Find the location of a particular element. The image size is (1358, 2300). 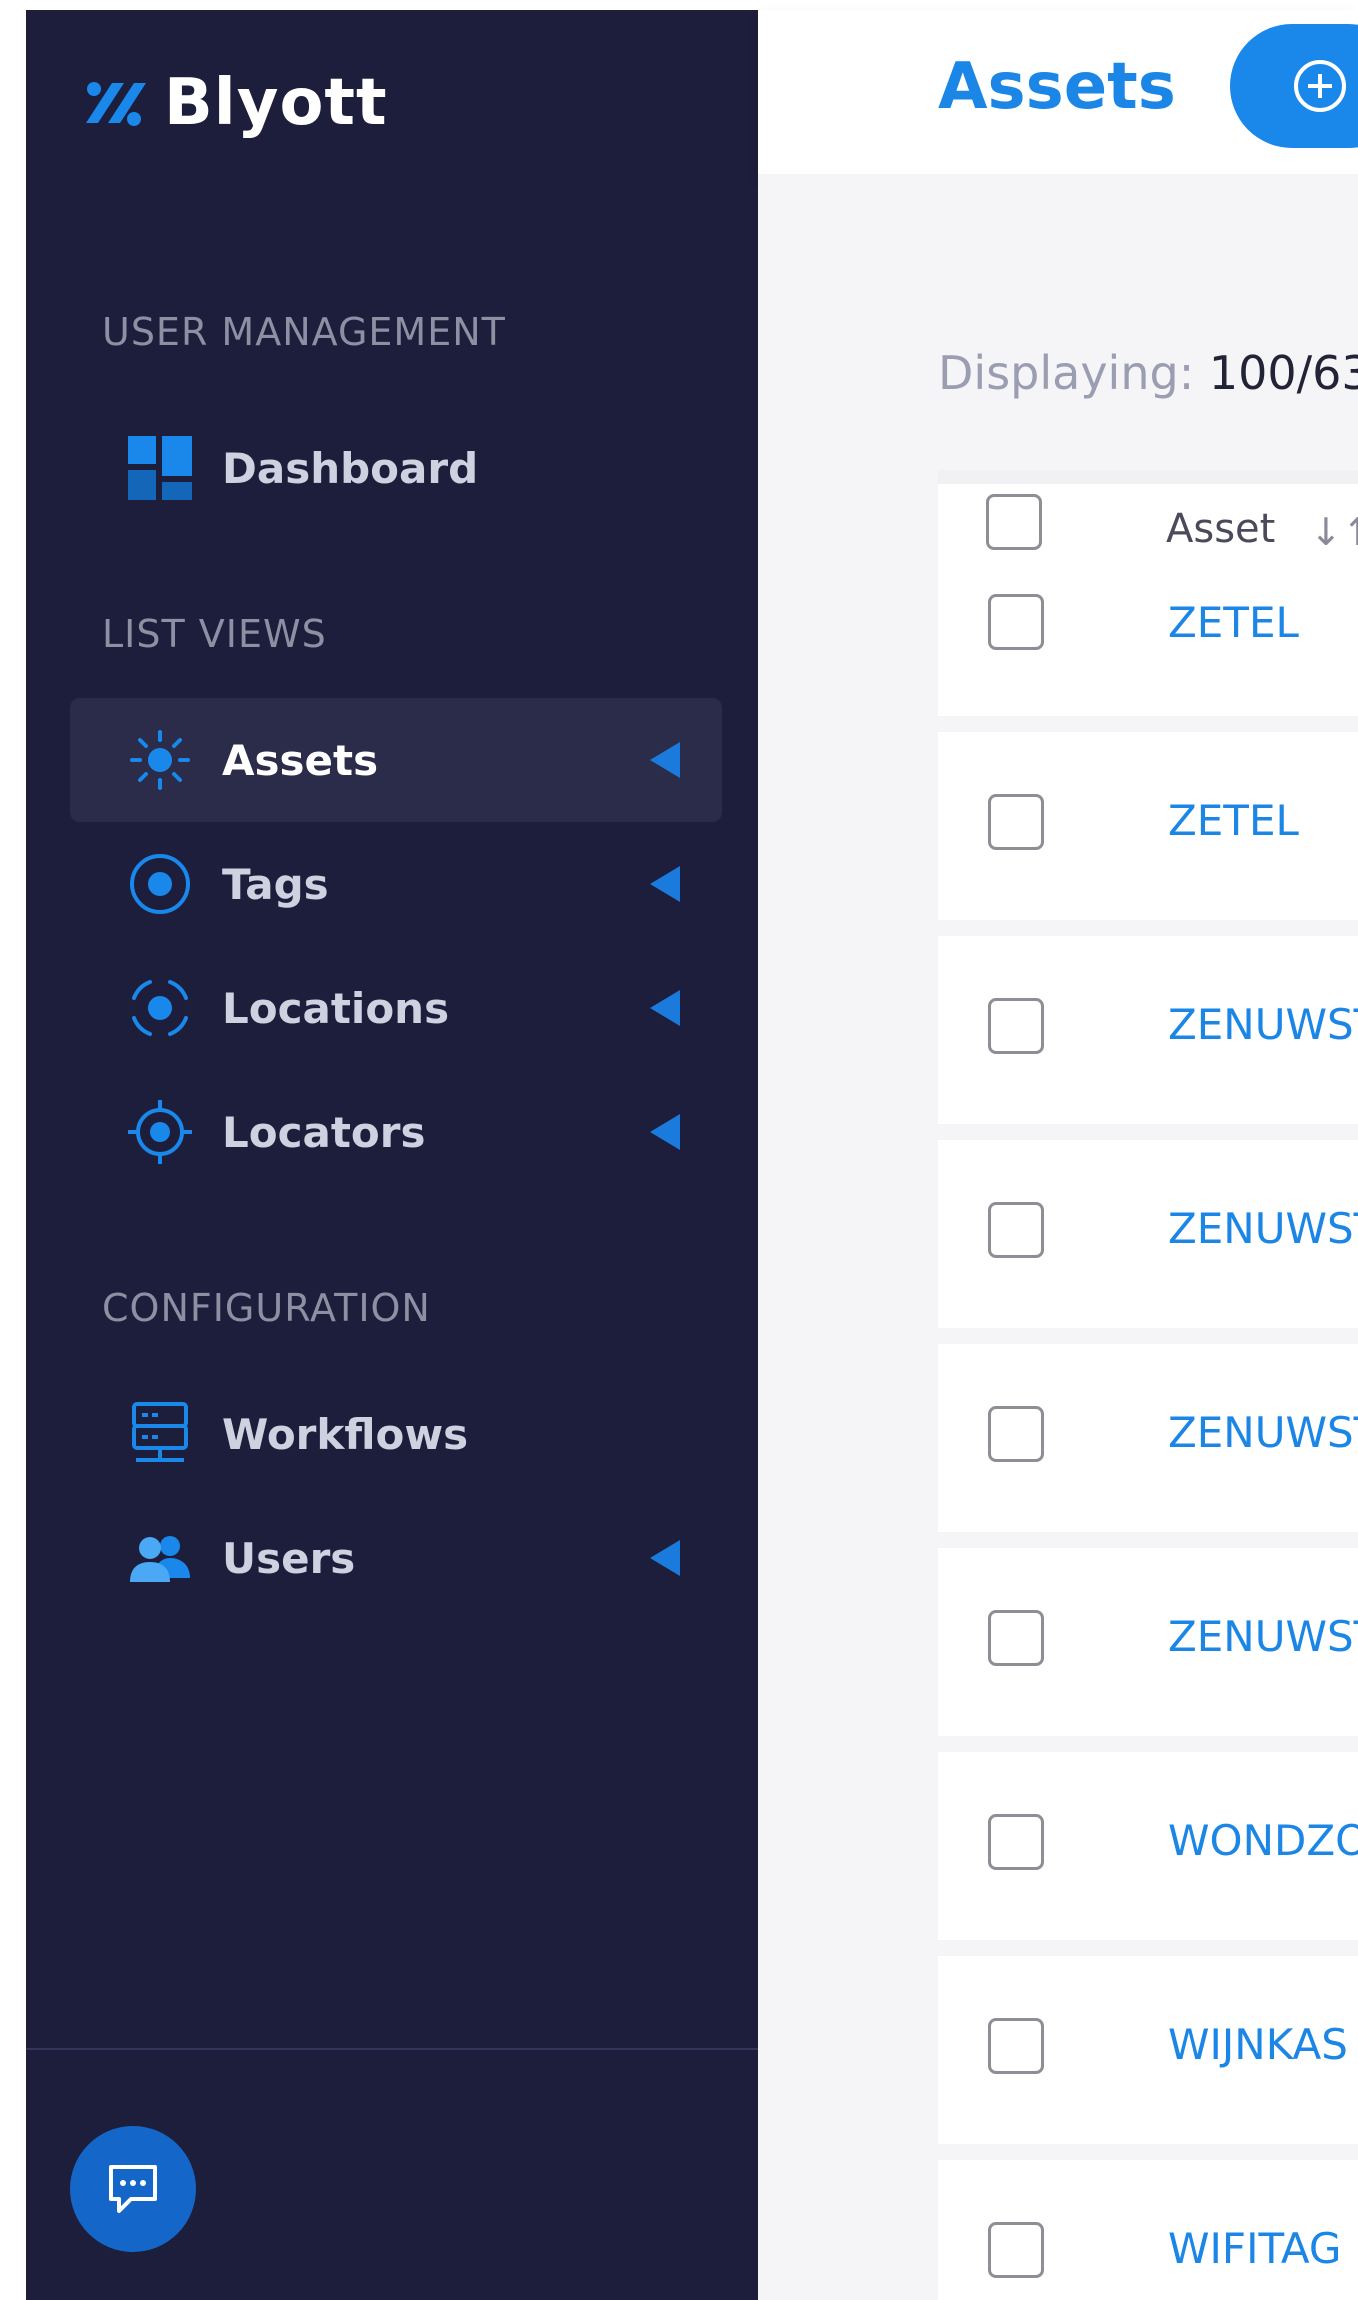

sidebar-item-label: Locations is located at coordinates (336, 1008).